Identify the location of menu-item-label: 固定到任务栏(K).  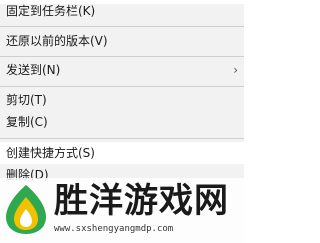
(51, 11).